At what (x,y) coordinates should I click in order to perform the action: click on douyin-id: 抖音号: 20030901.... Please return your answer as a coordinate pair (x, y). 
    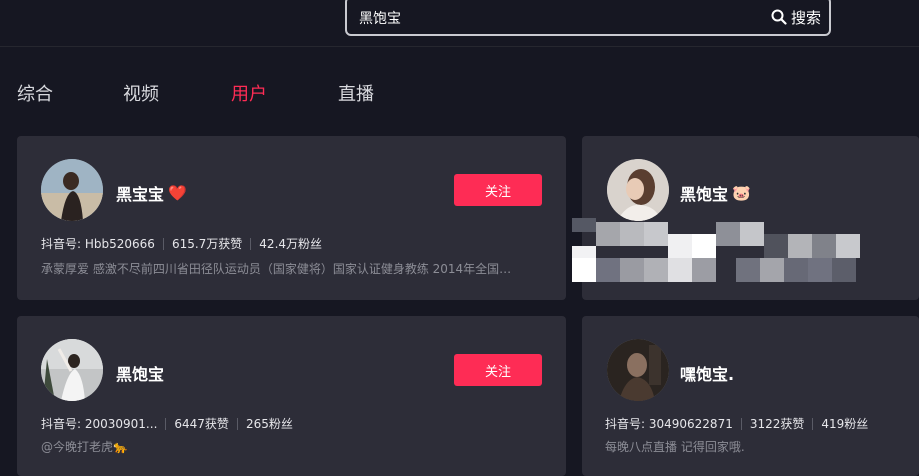
    Looking at the image, I should click on (99, 424).